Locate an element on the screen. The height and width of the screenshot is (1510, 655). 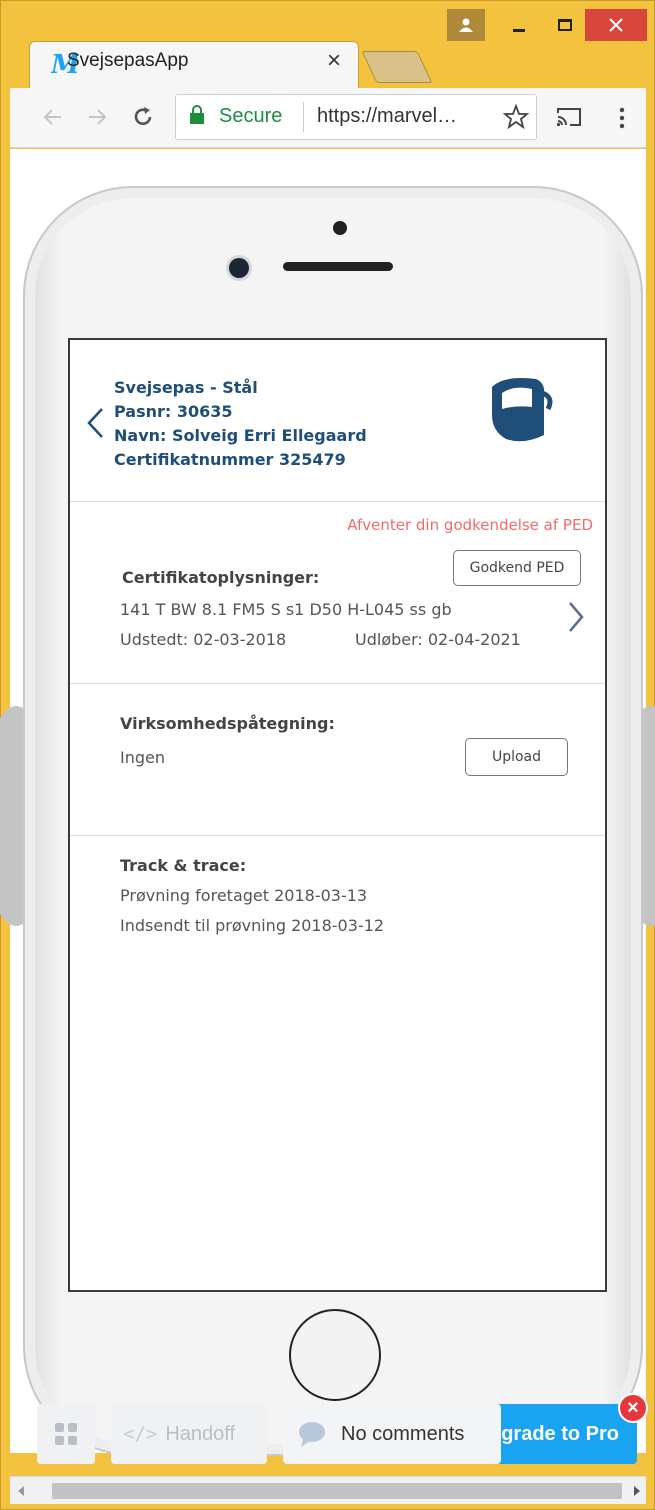
close-window-button is located at coordinates (616, 25).